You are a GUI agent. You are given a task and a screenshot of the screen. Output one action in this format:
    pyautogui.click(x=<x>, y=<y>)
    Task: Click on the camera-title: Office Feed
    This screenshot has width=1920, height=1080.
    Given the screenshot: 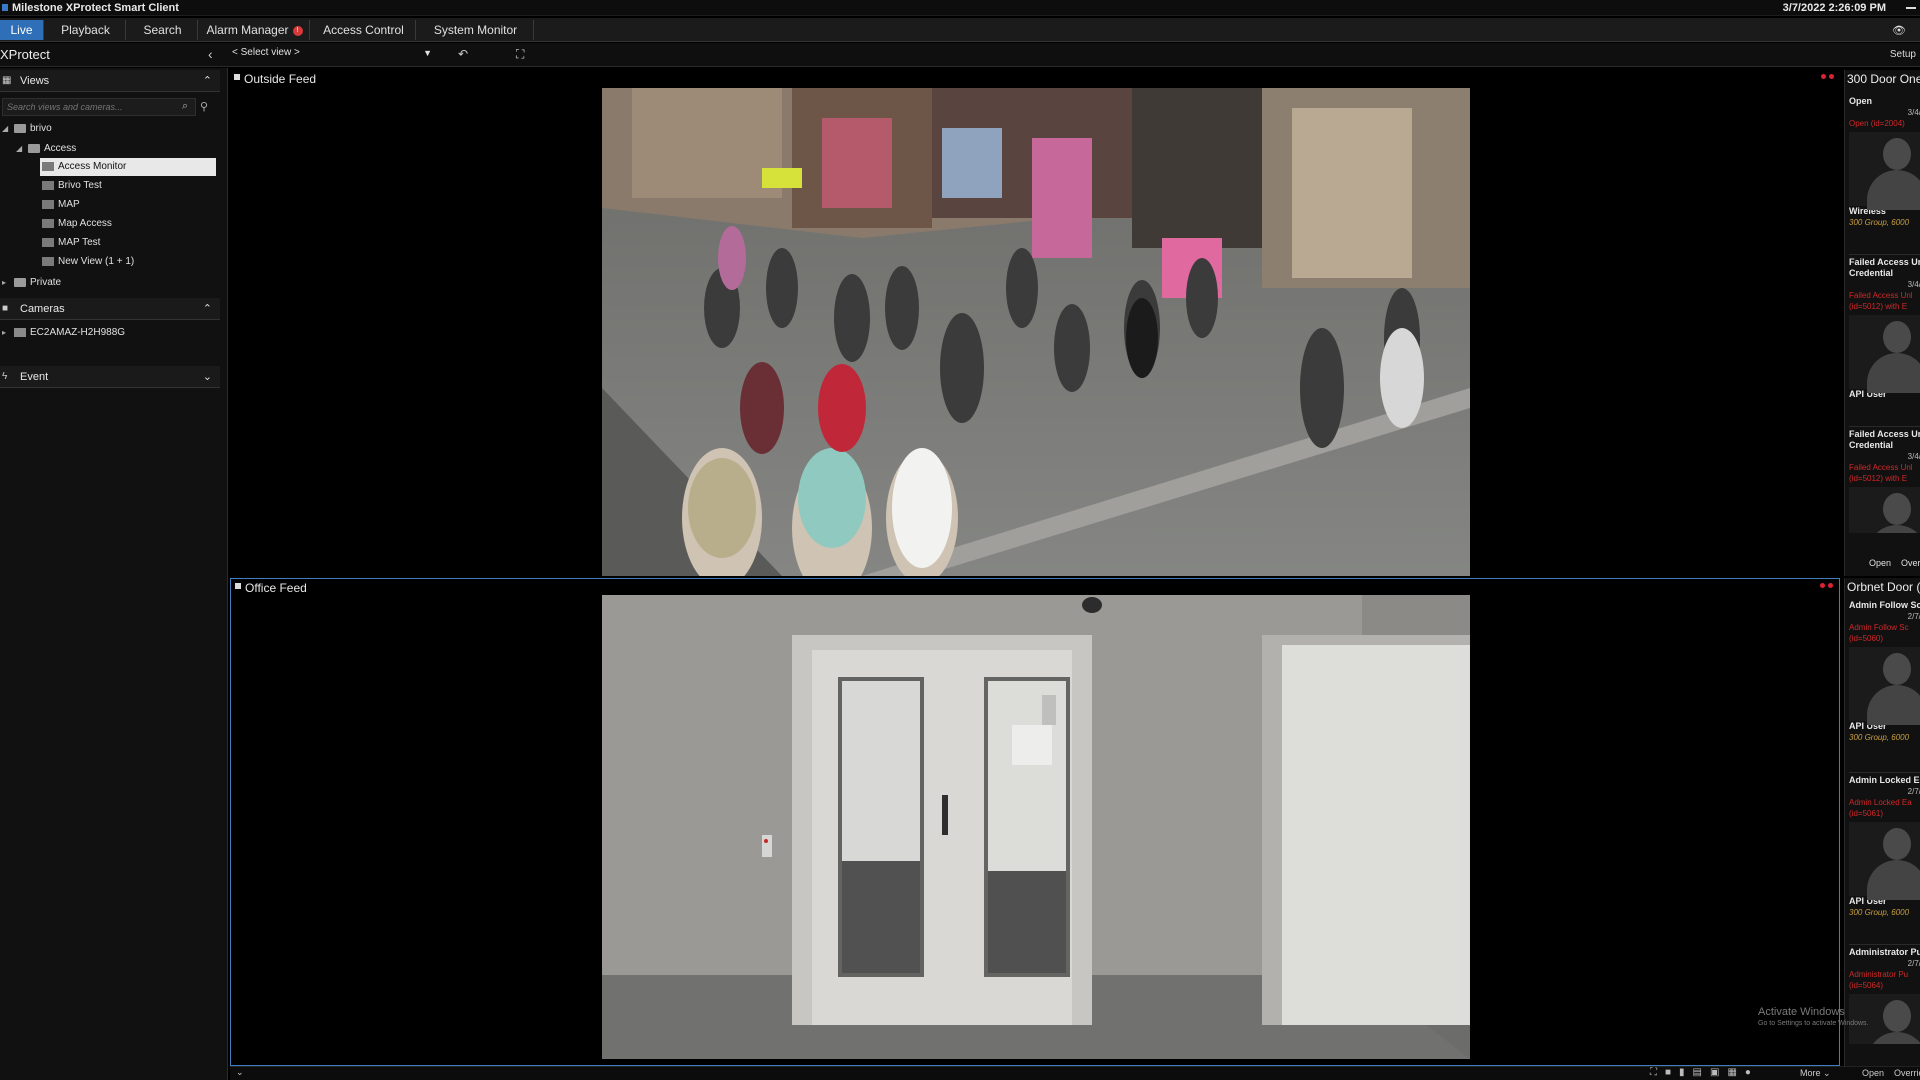 What is the action you would take?
    pyautogui.click(x=276, y=588)
    